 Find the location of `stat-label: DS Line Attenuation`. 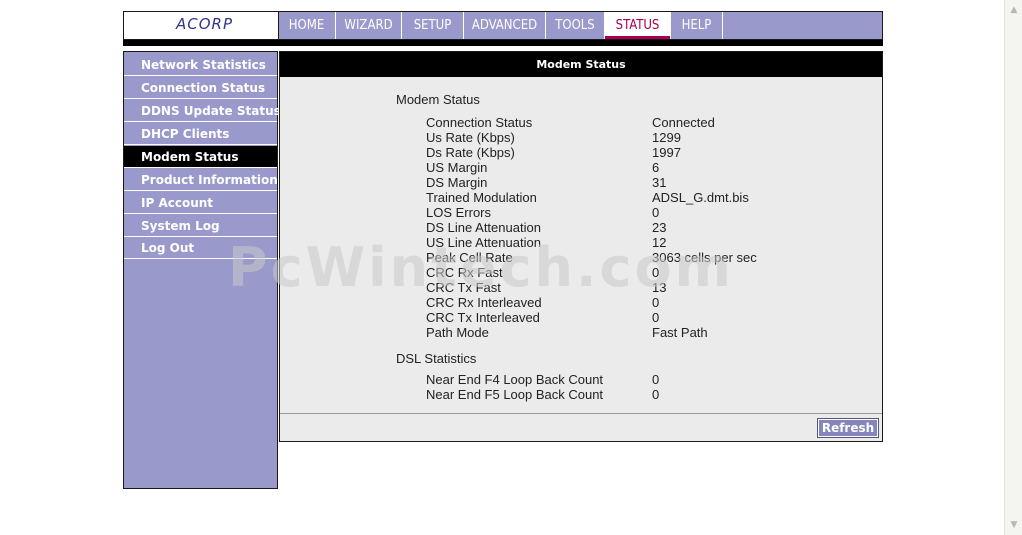

stat-label: DS Line Attenuation is located at coordinates (483, 227).